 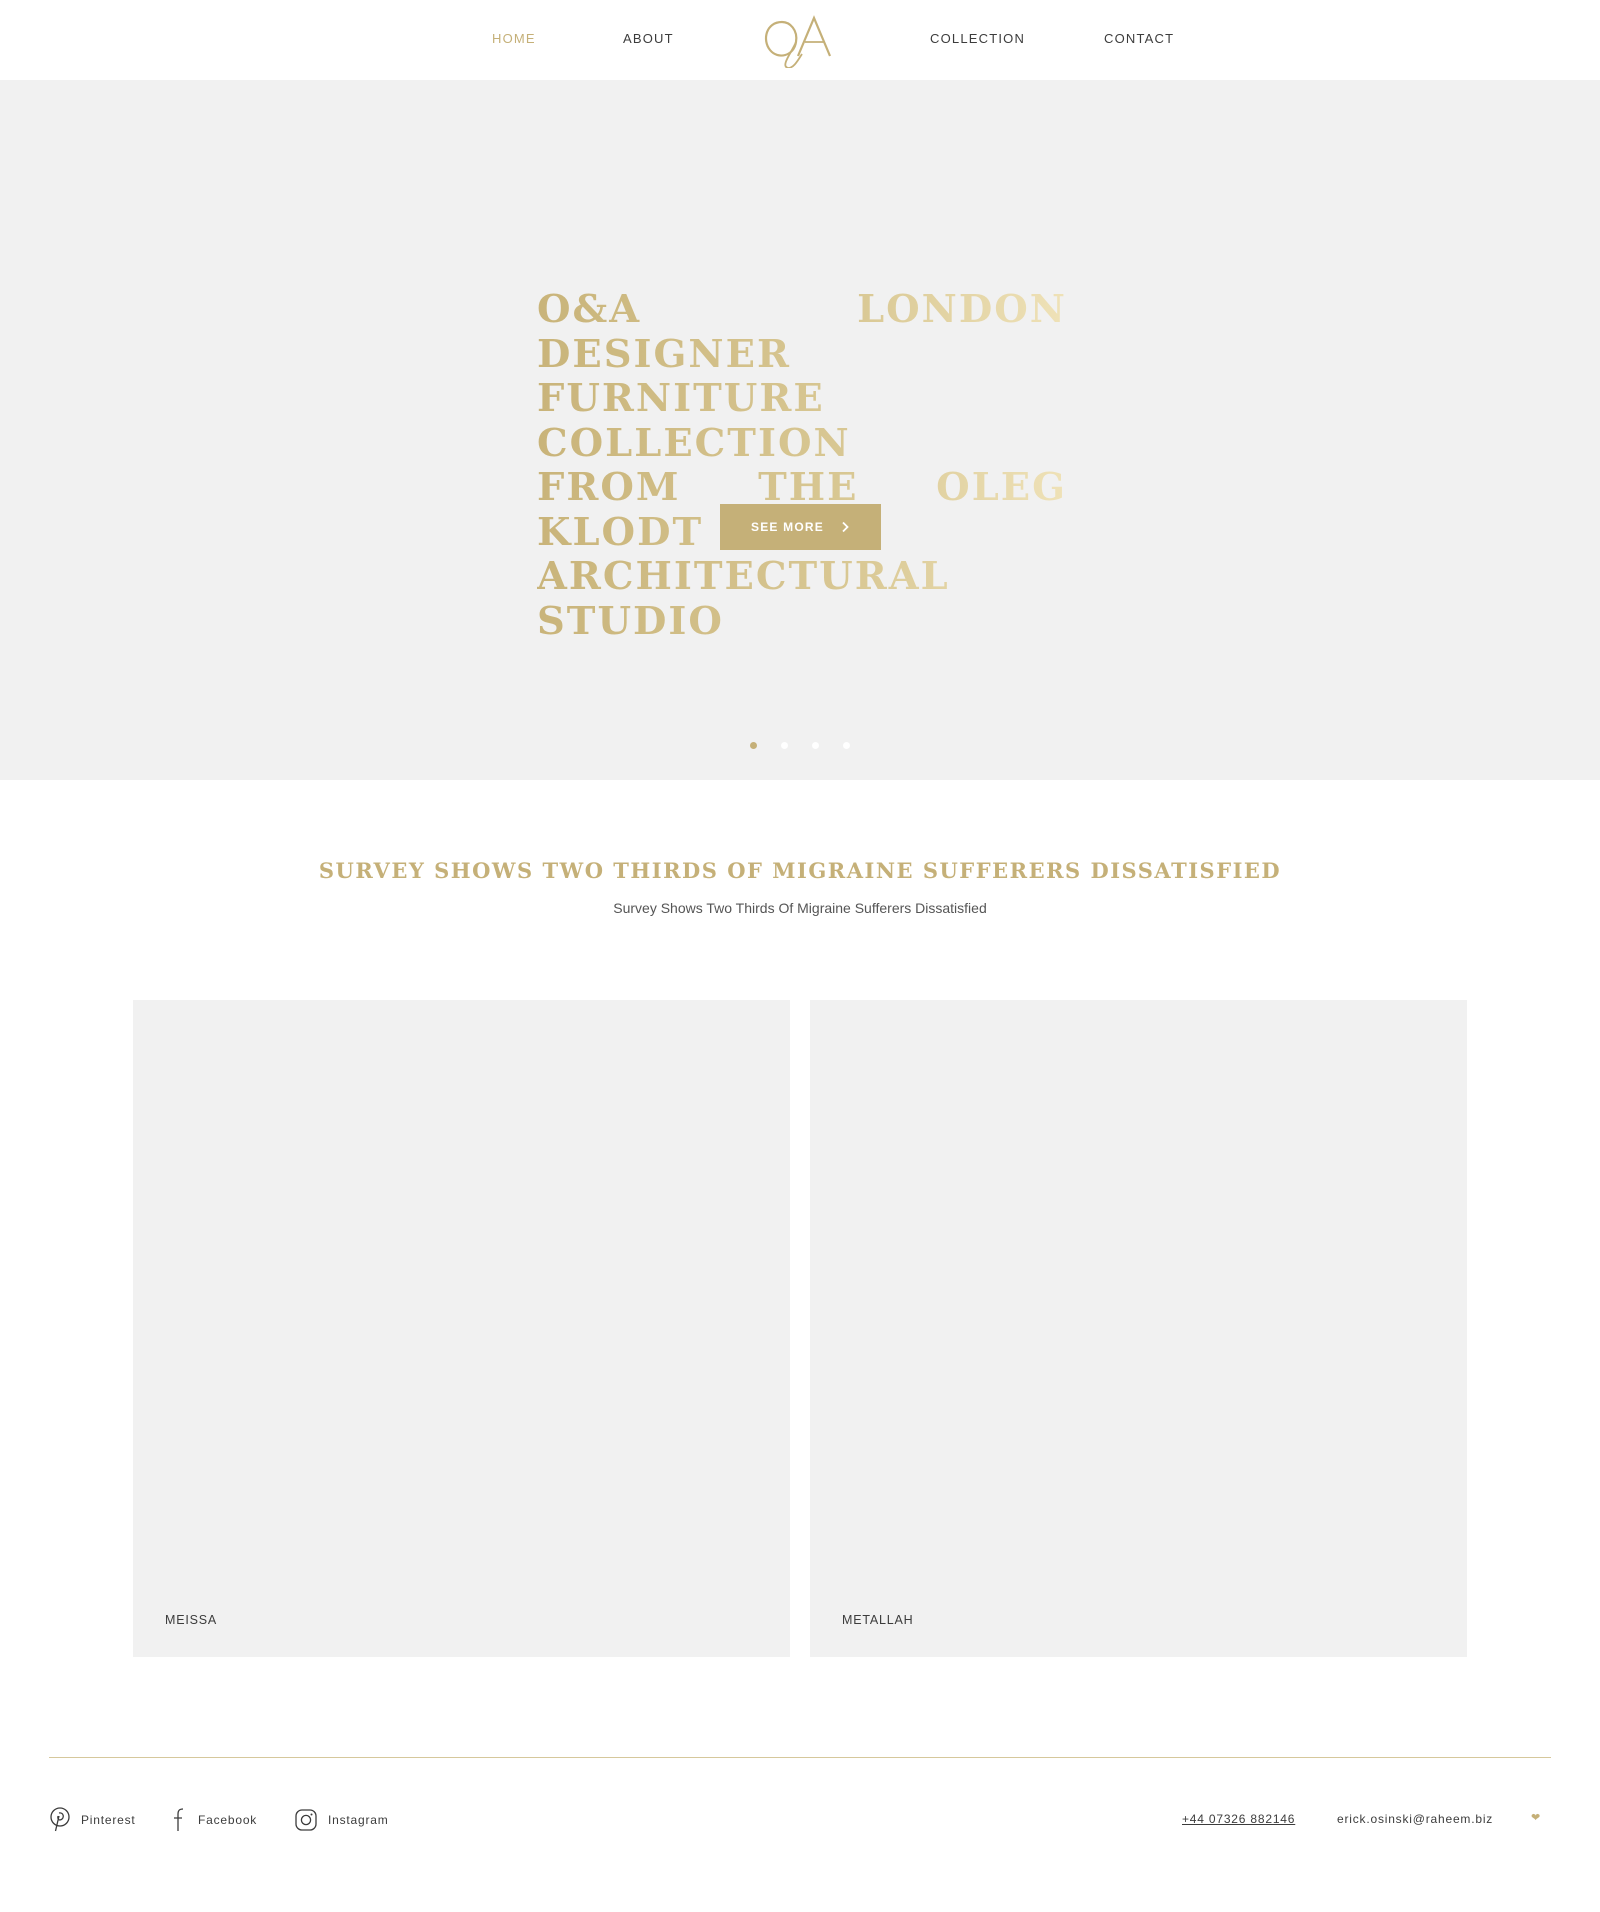 I want to click on email-link: erick.osinski@raheem.biz, so click(x=1415, y=1819).